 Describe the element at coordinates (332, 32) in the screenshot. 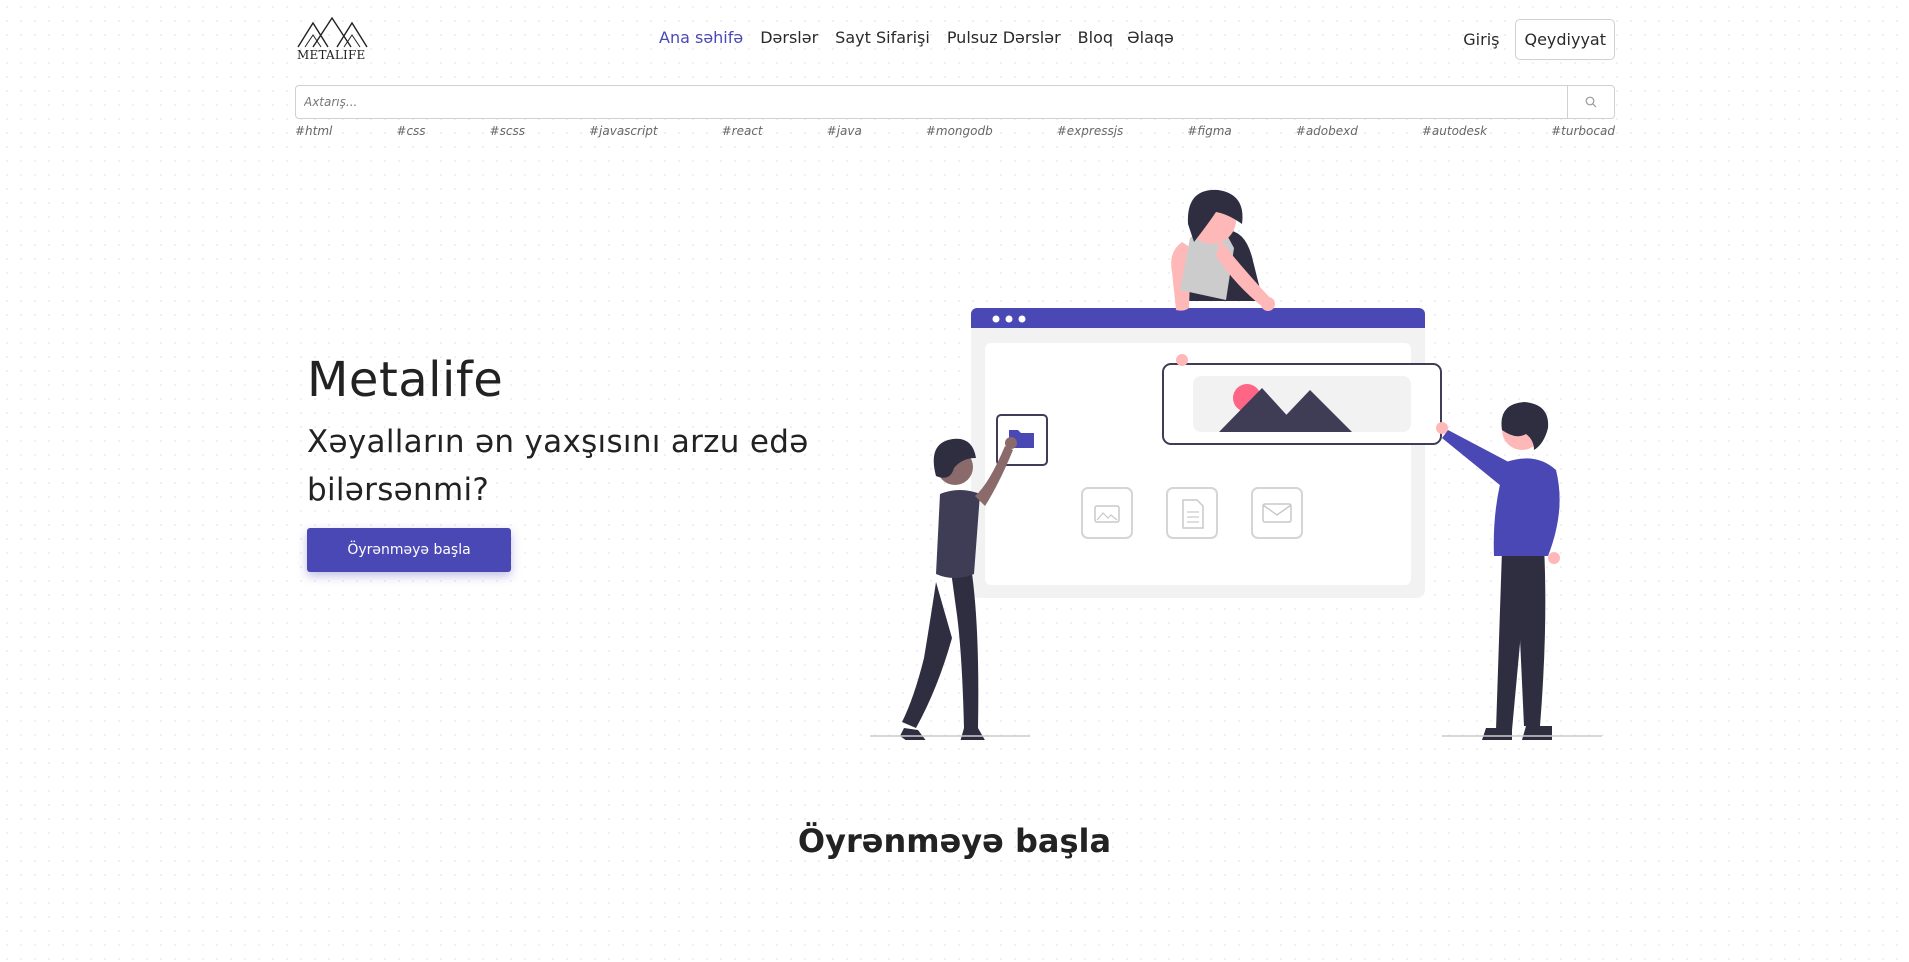

I see `logo-mountains-icon` at that location.